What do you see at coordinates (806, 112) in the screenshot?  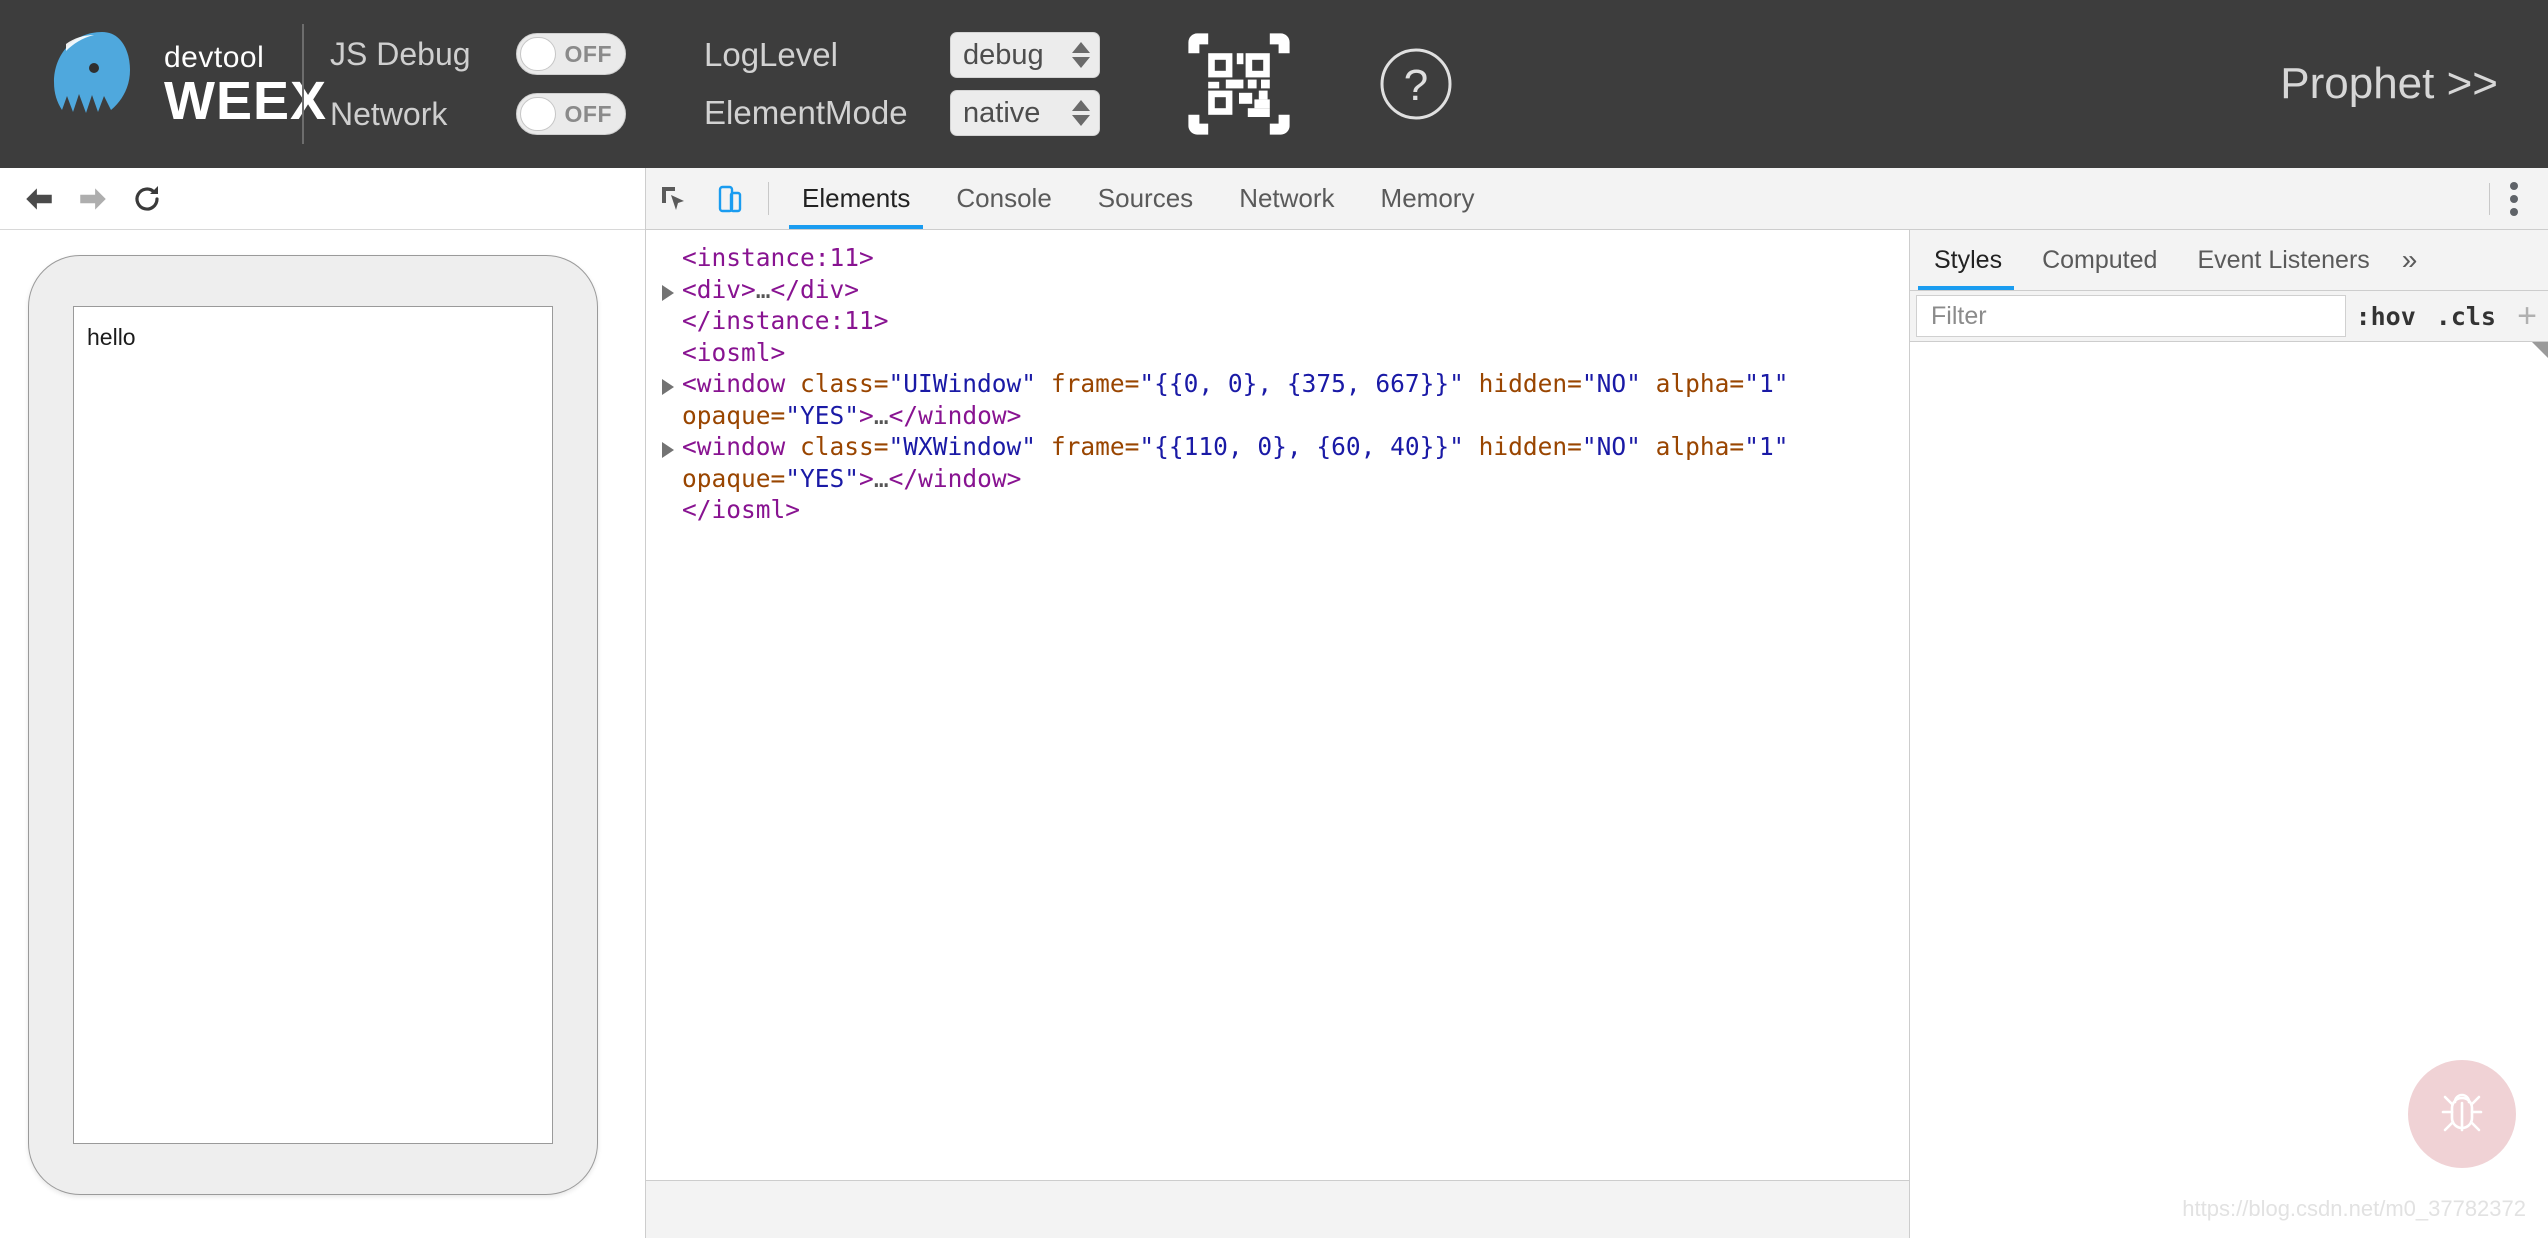 I see `elementmode-label: ElementMode` at bounding box center [806, 112].